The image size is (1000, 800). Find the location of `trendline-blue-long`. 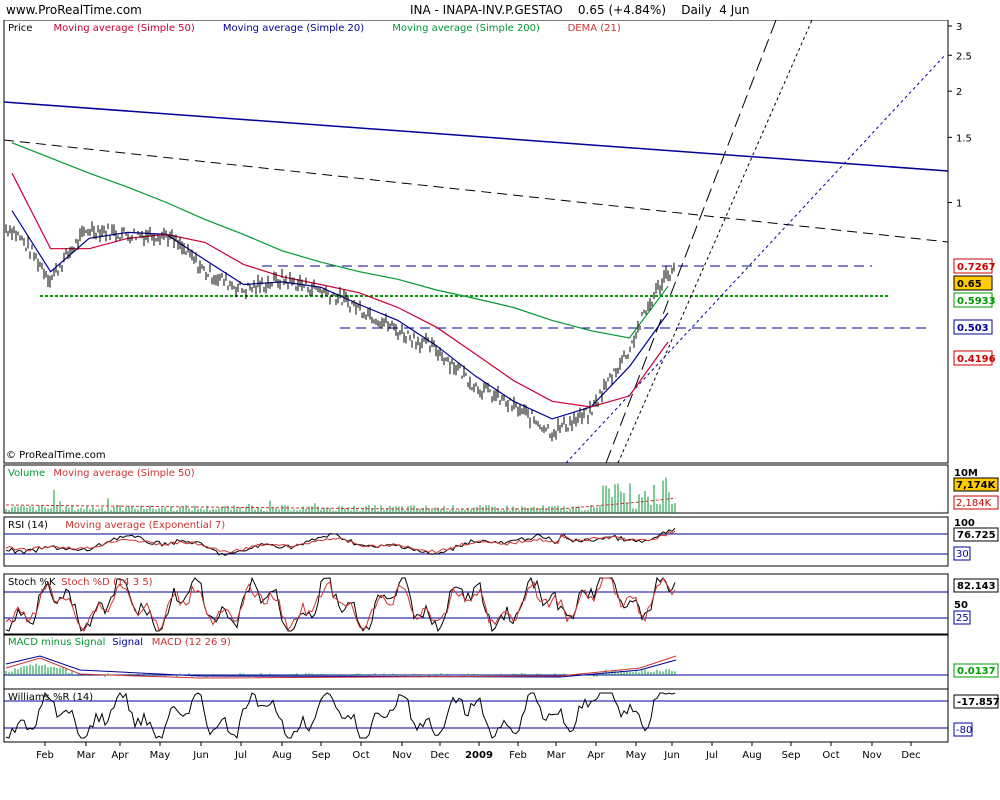

trendline-blue-long is located at coordinates (476, 136).